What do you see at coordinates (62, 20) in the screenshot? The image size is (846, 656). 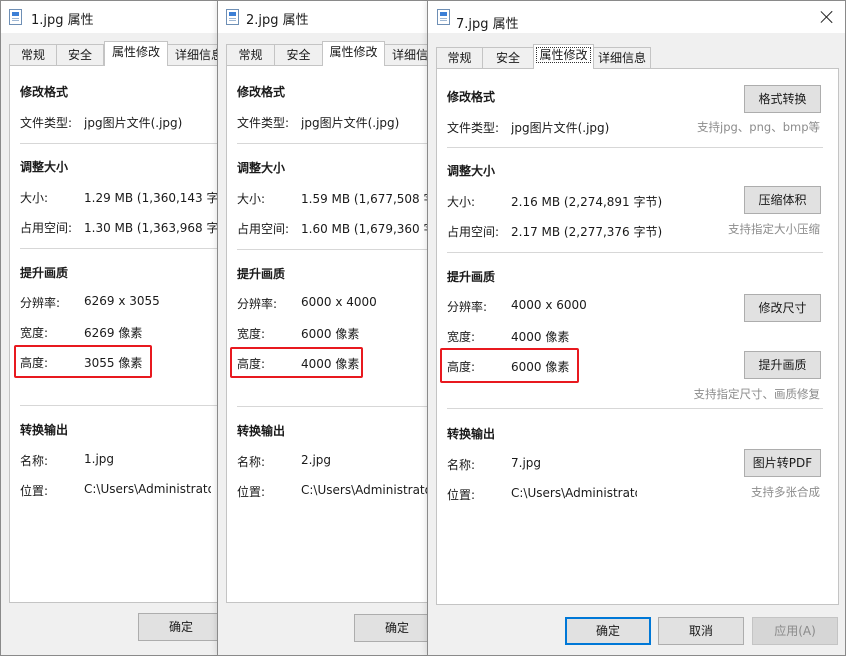 I see `window-title: 1.jpg 属性` at bounding box center [62, 20].